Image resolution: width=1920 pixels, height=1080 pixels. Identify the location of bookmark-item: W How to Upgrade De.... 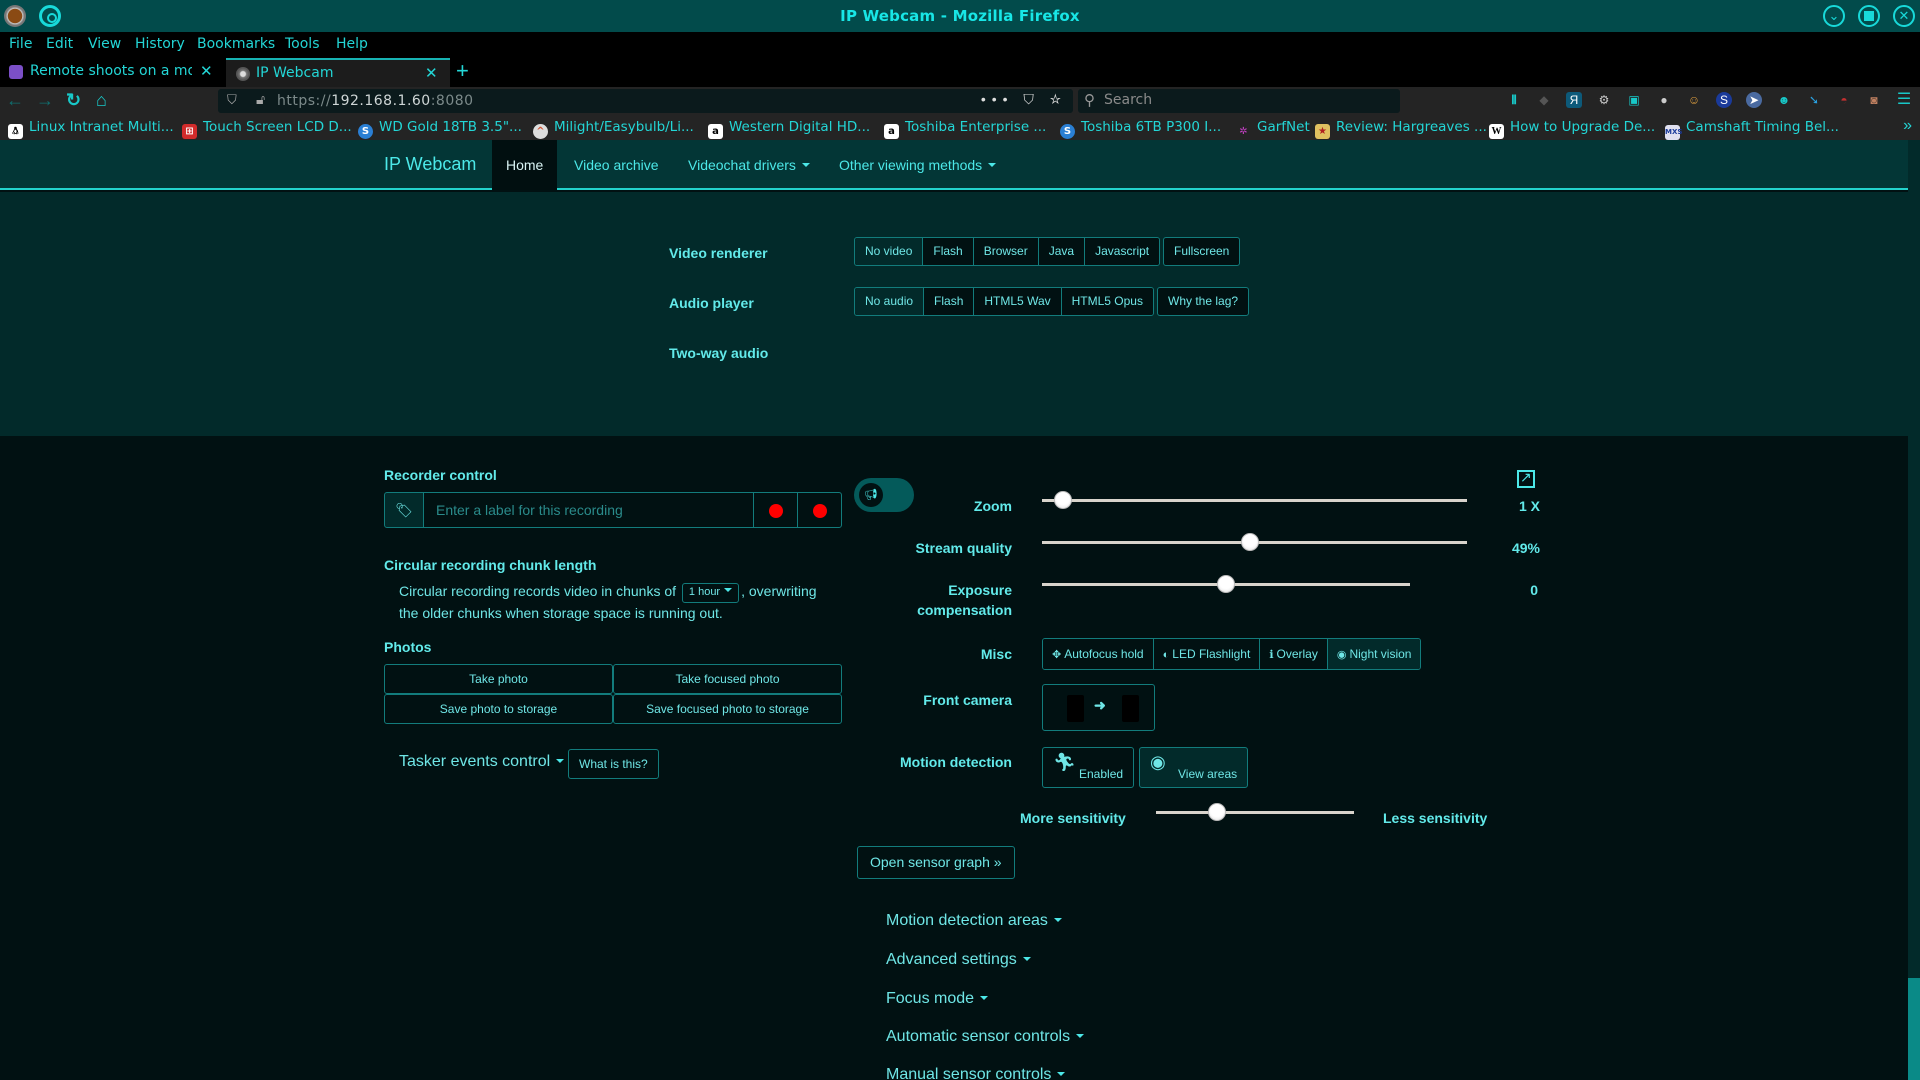
(1572, 129).